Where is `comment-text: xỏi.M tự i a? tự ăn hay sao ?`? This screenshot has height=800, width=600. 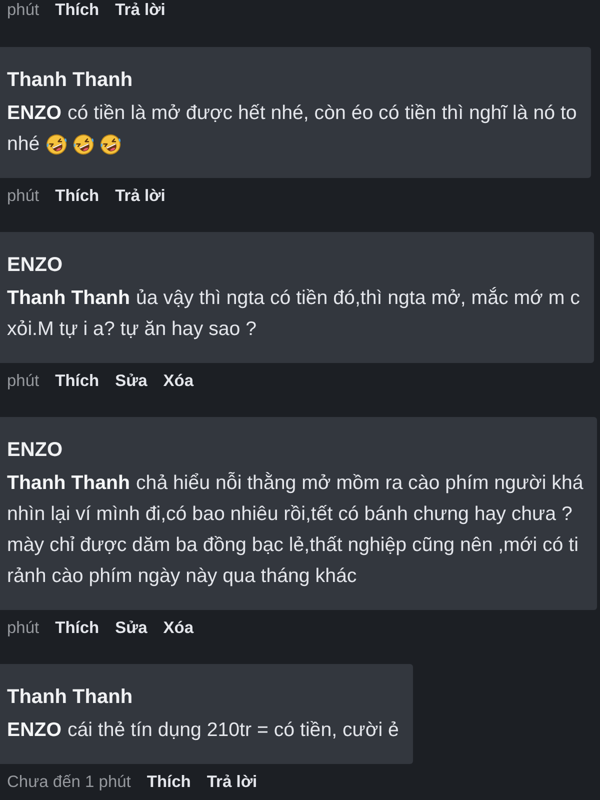 comment-text: xỏi.M tự i a? tự ăn hay sao ? is located at coordinates (132, 329).